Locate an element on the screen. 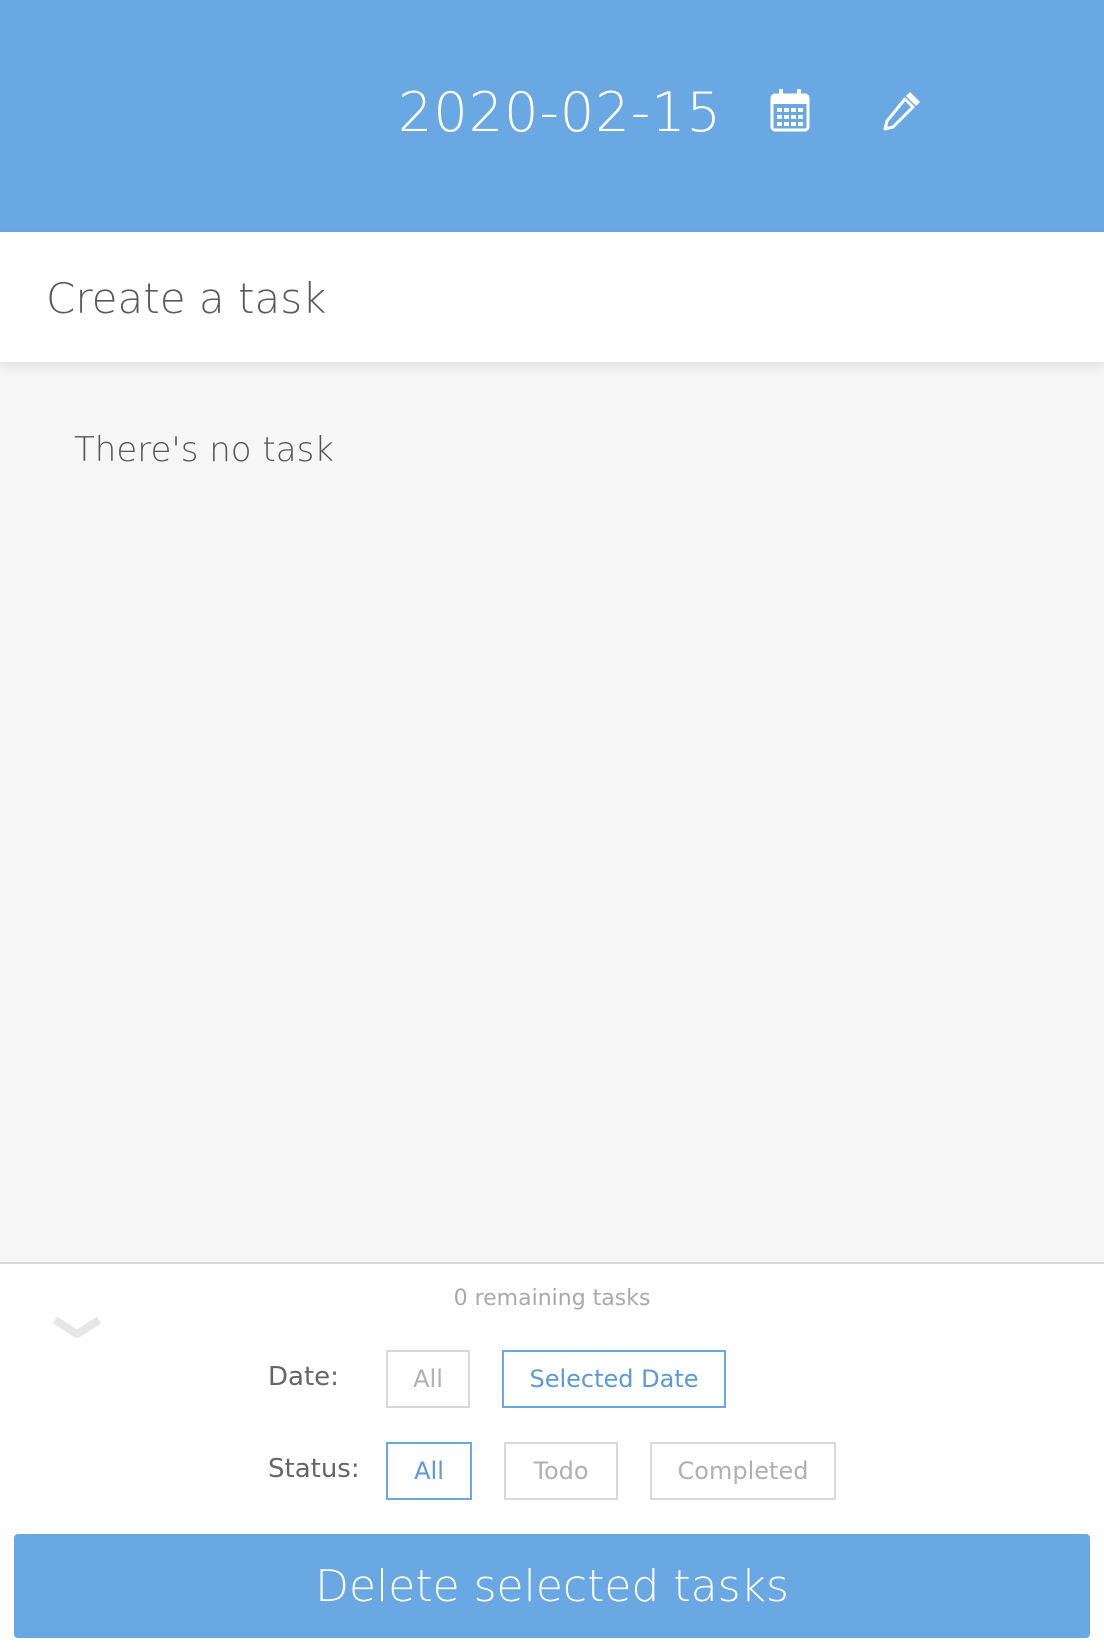 This screenshot has height=1652, width=1104. task-input-bar is located at coordinates (552, 297).